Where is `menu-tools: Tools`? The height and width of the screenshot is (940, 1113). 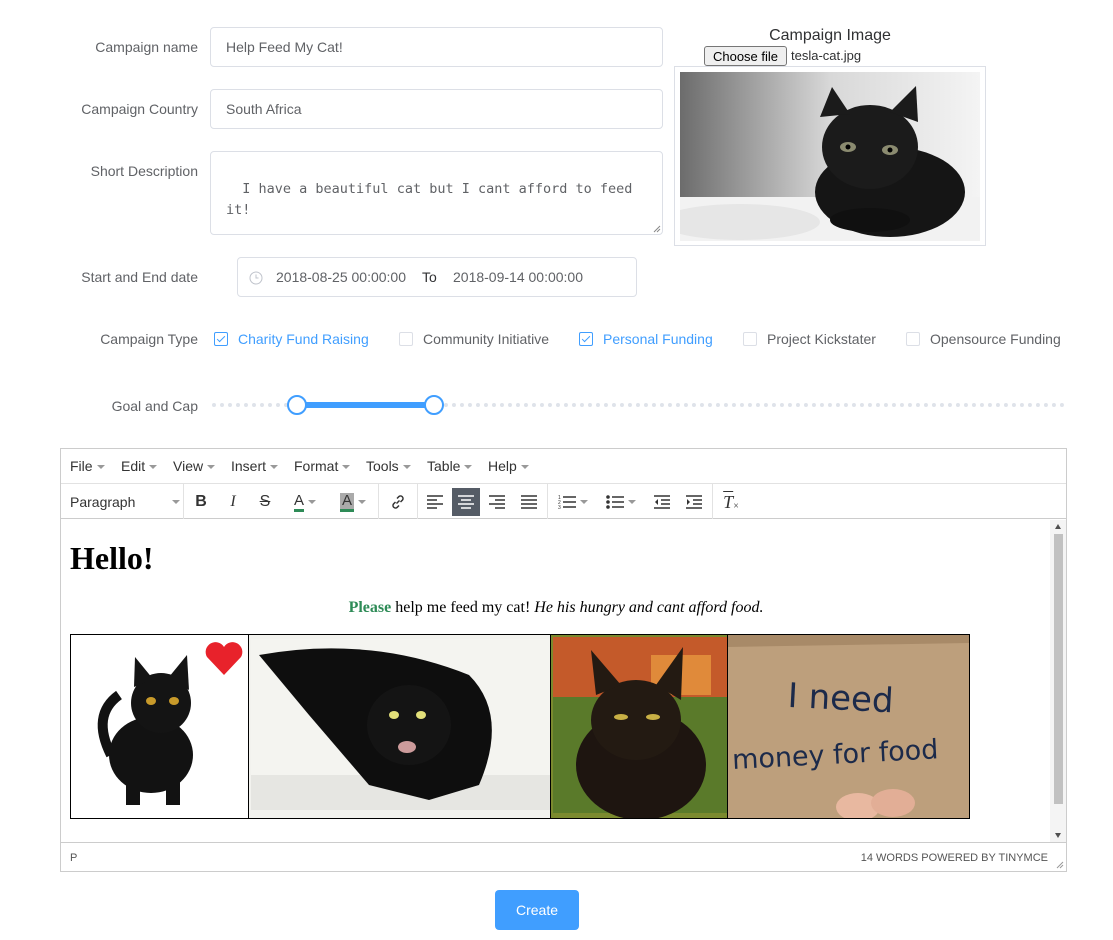
menu-tools: Tools is located at coordinates (388, 466).